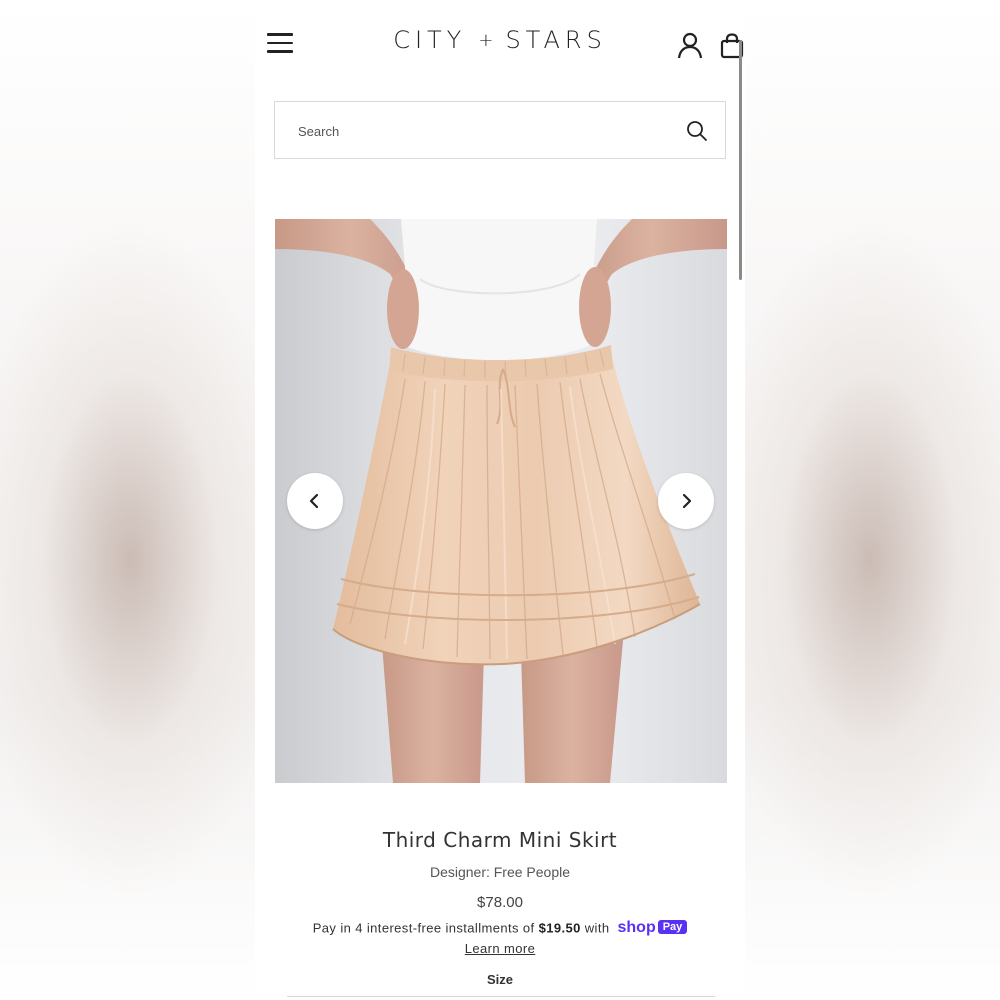  I want to click on gallery-next-button, so click(686, 501).